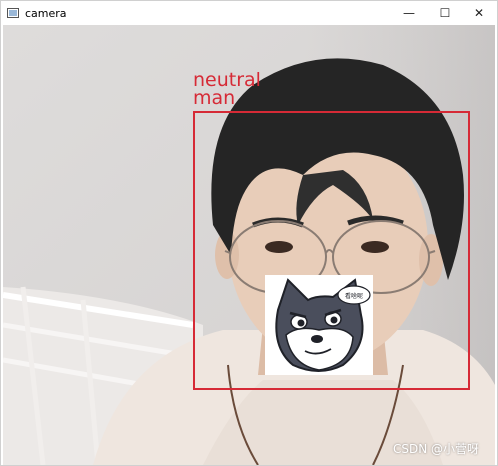  I want to click on watermark: CSDN @小菅呀, so click(435, 449).